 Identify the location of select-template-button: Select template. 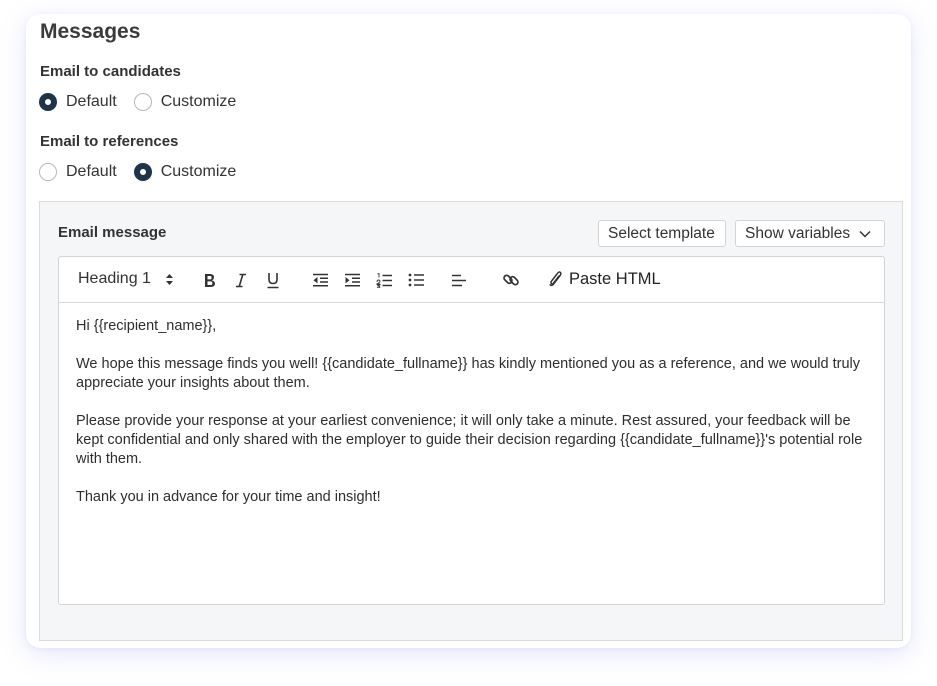
(662, 233).